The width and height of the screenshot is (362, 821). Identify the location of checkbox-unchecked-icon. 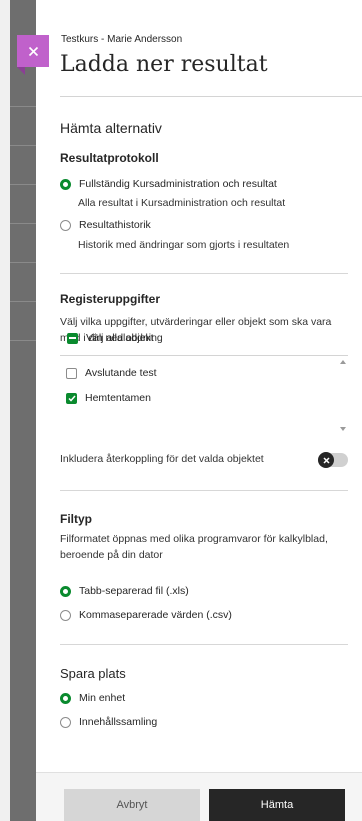
(71, 373).